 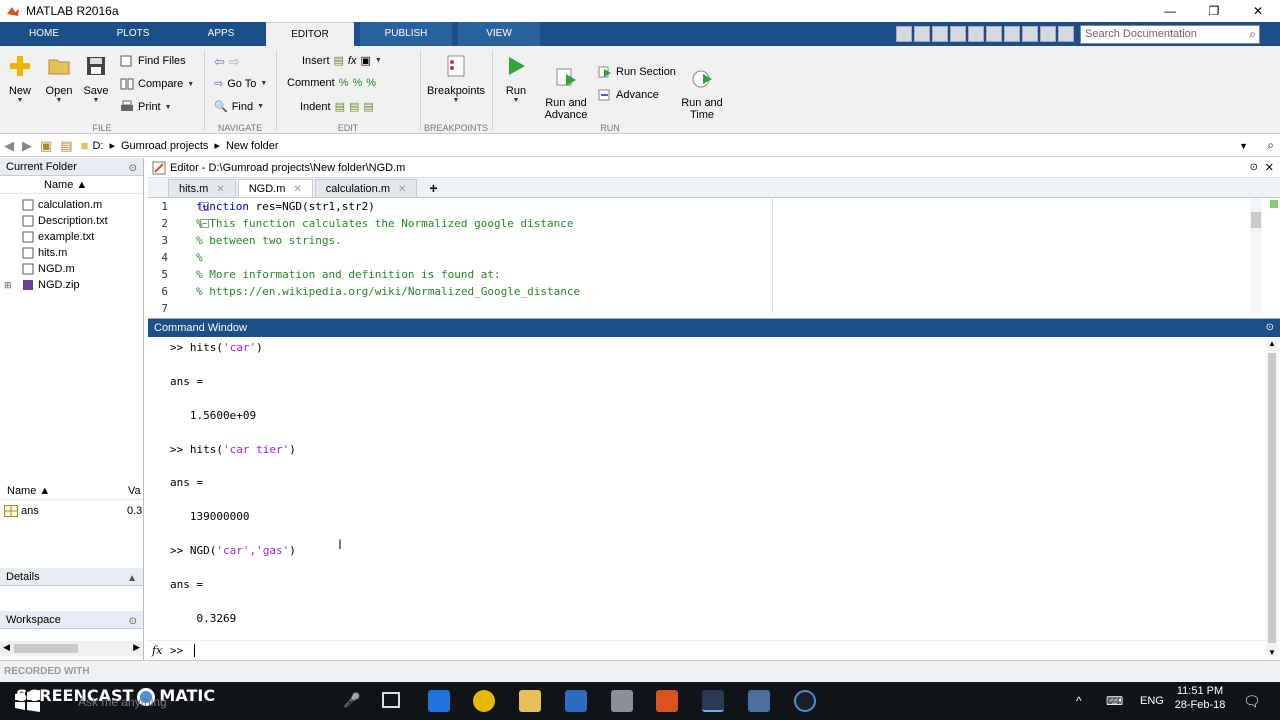 I want to click on indent-button: Indent ▤ ▤ ▤, so click(x=337, y=107).